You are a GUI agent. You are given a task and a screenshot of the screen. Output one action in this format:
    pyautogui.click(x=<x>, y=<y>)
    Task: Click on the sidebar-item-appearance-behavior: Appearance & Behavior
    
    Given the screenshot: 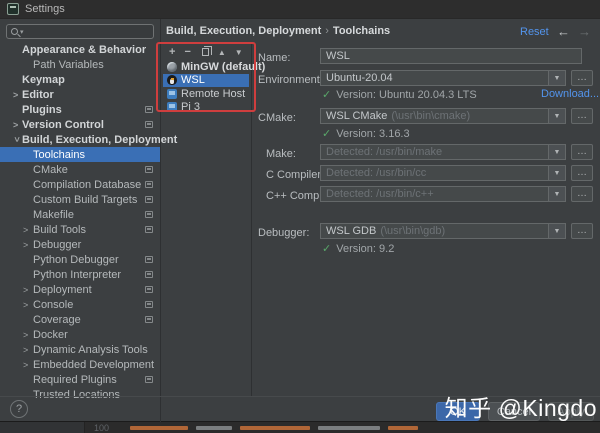 What is the action you would take?
    pyautogui.click(x=80, y=49)
    